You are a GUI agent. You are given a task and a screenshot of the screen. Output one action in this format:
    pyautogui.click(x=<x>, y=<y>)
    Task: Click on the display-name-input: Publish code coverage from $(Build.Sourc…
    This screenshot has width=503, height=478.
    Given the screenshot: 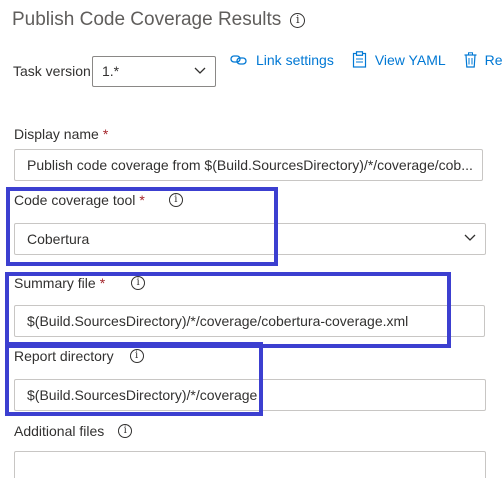 What is the action you would take?
    pyautogui.click(x=248, y=165)
    